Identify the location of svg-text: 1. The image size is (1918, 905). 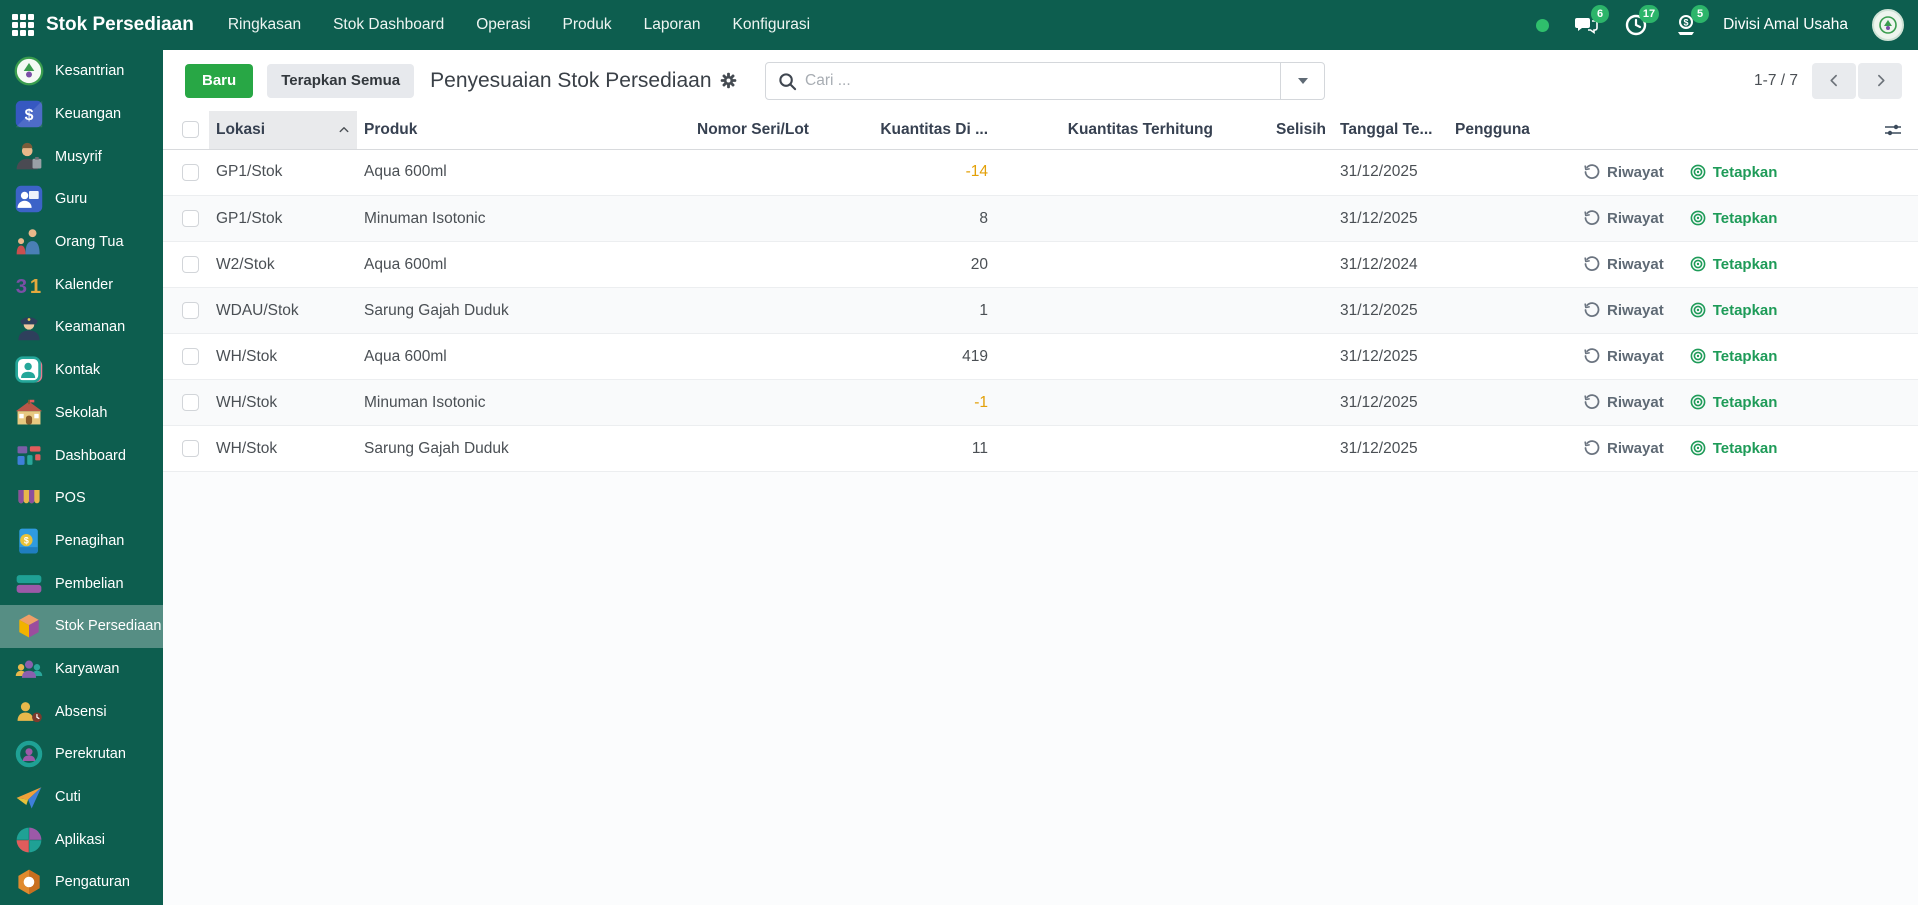
(35, 287).